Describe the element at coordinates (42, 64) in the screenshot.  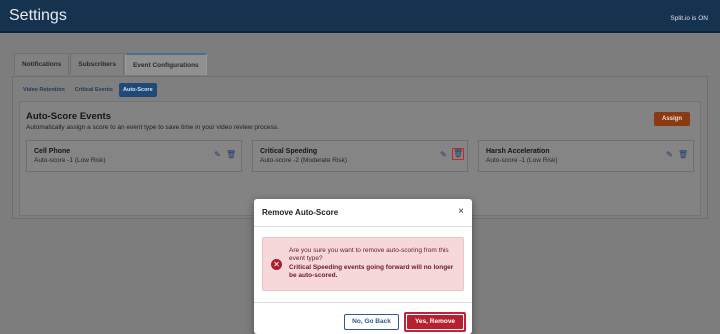
I see `tab-notifications: Notifications` at that location.